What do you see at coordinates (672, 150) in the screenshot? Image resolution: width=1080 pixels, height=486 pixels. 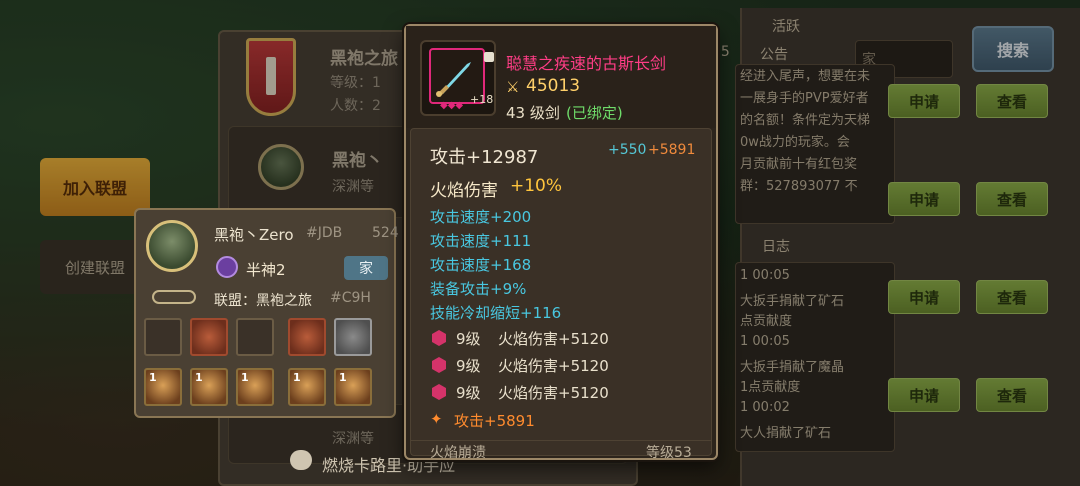 I see `main-stat-bonus: +5891` at bounding box center [672, 150].